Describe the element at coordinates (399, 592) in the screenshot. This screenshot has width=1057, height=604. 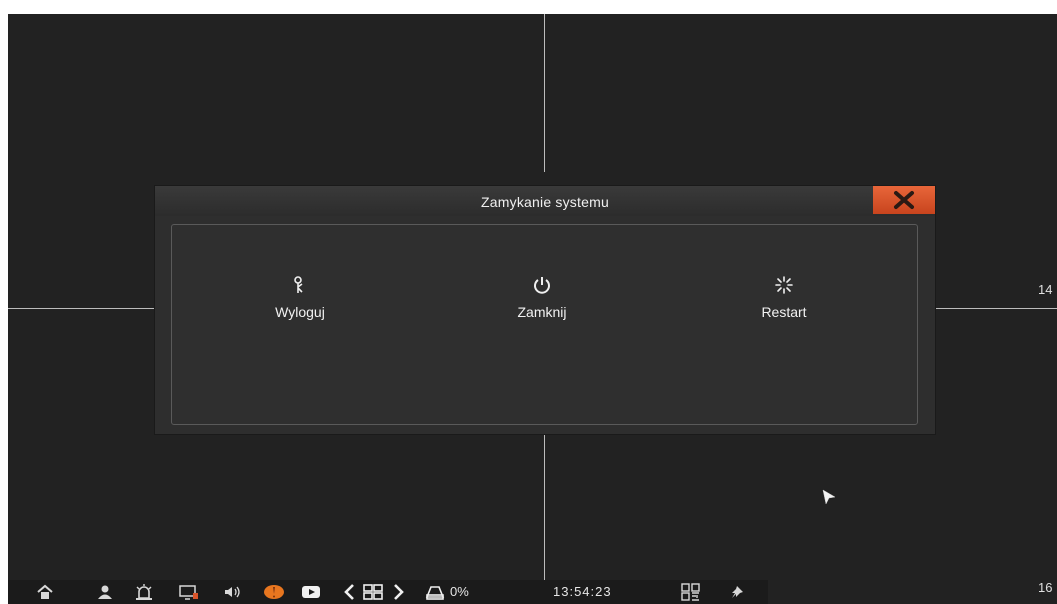
I see `next-icon` at that location.